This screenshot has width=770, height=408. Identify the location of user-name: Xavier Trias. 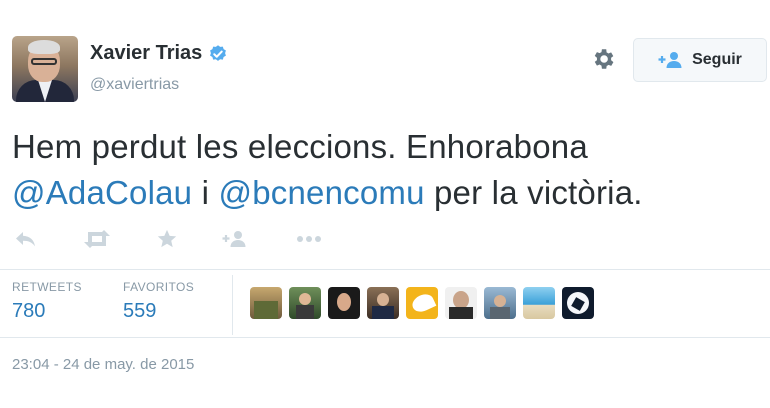
(146, 53).